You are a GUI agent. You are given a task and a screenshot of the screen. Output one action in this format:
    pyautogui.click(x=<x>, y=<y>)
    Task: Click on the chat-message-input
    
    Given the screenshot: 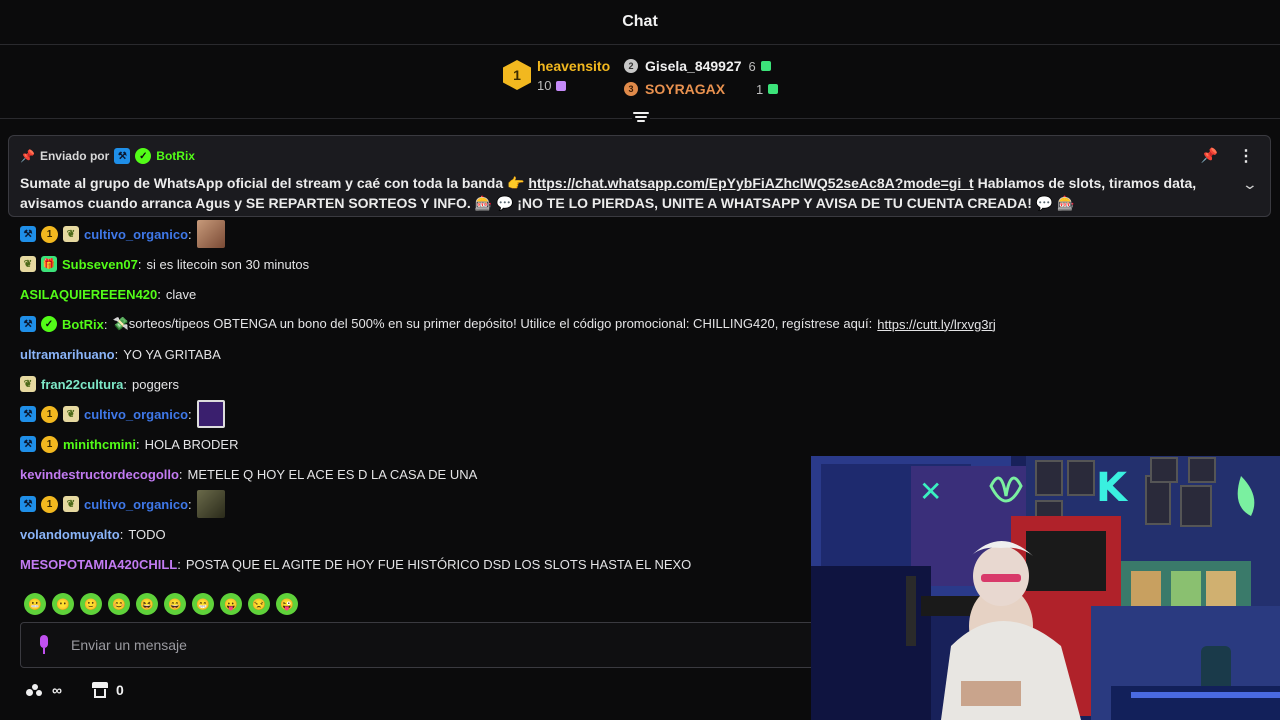 What is the action you would take?
    pyautogui.click(x=421, y=645)
    